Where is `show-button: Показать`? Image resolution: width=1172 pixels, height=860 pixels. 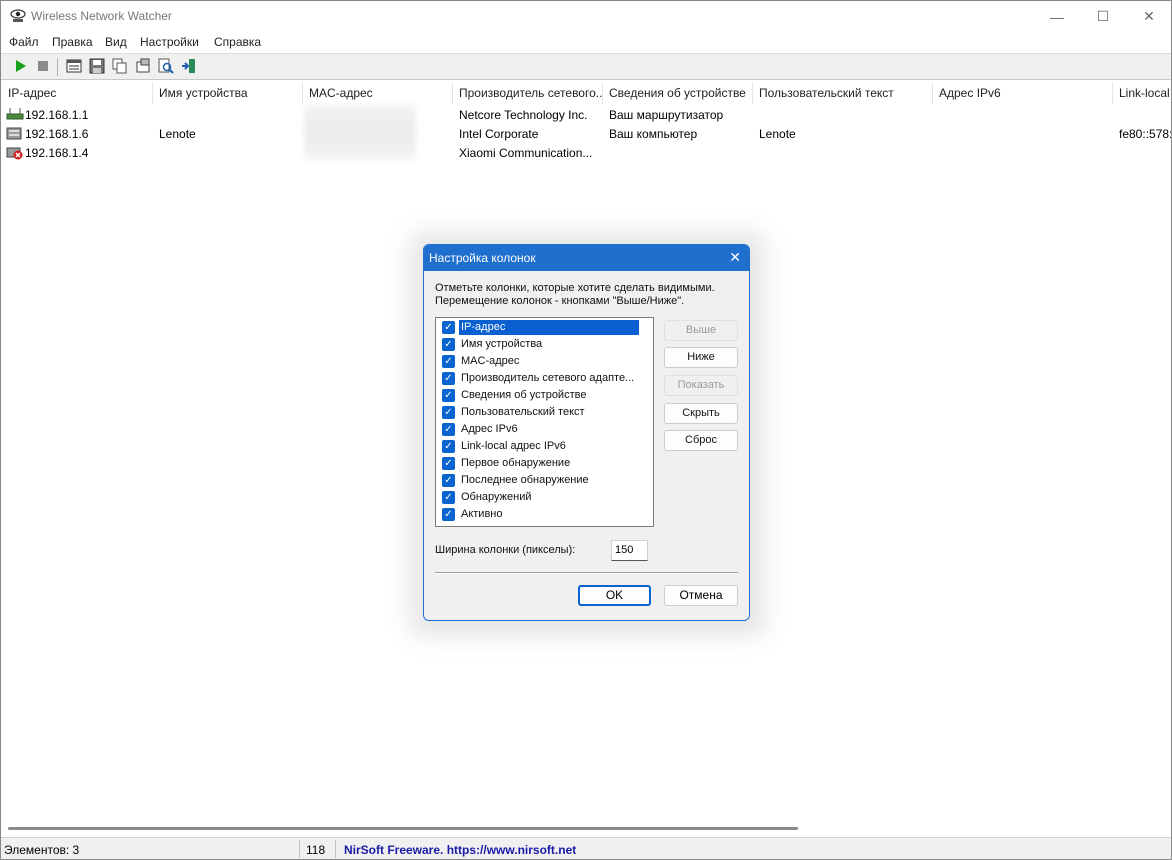 show-button: Показать is located at coordinates (701, 385).